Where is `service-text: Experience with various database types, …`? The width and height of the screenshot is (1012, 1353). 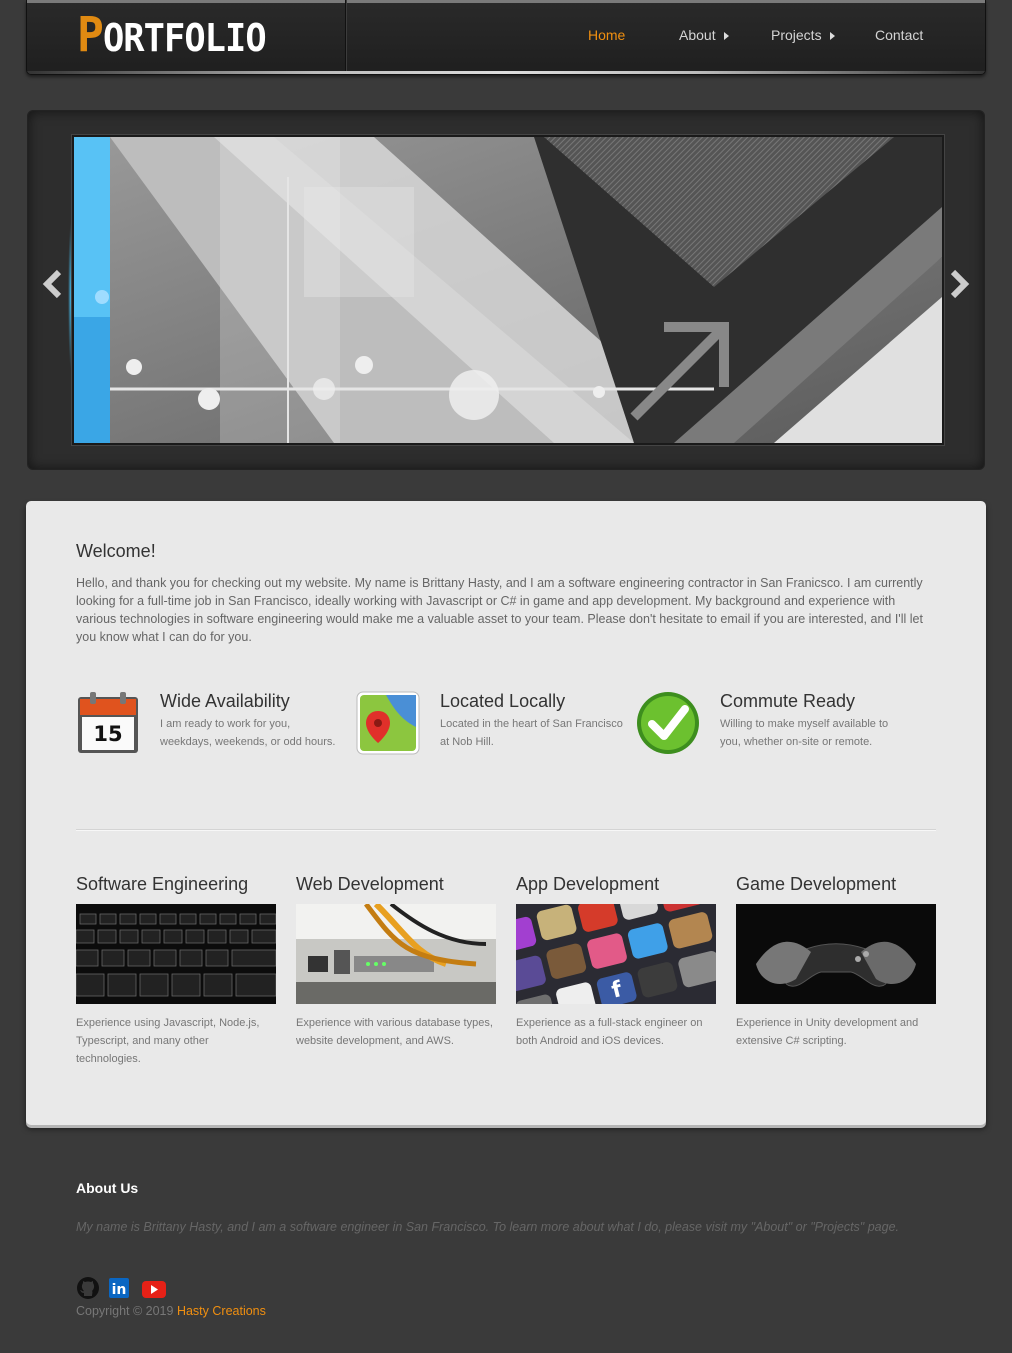
service-text: Experience with various database types, … is located at coordinates (394, 1032).